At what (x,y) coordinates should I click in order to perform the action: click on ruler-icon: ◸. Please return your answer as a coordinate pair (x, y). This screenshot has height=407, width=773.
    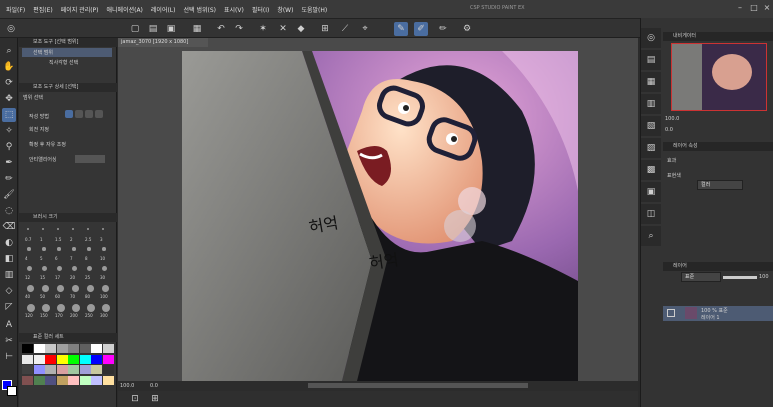
    Looking at the image, I should click on (9, 307).